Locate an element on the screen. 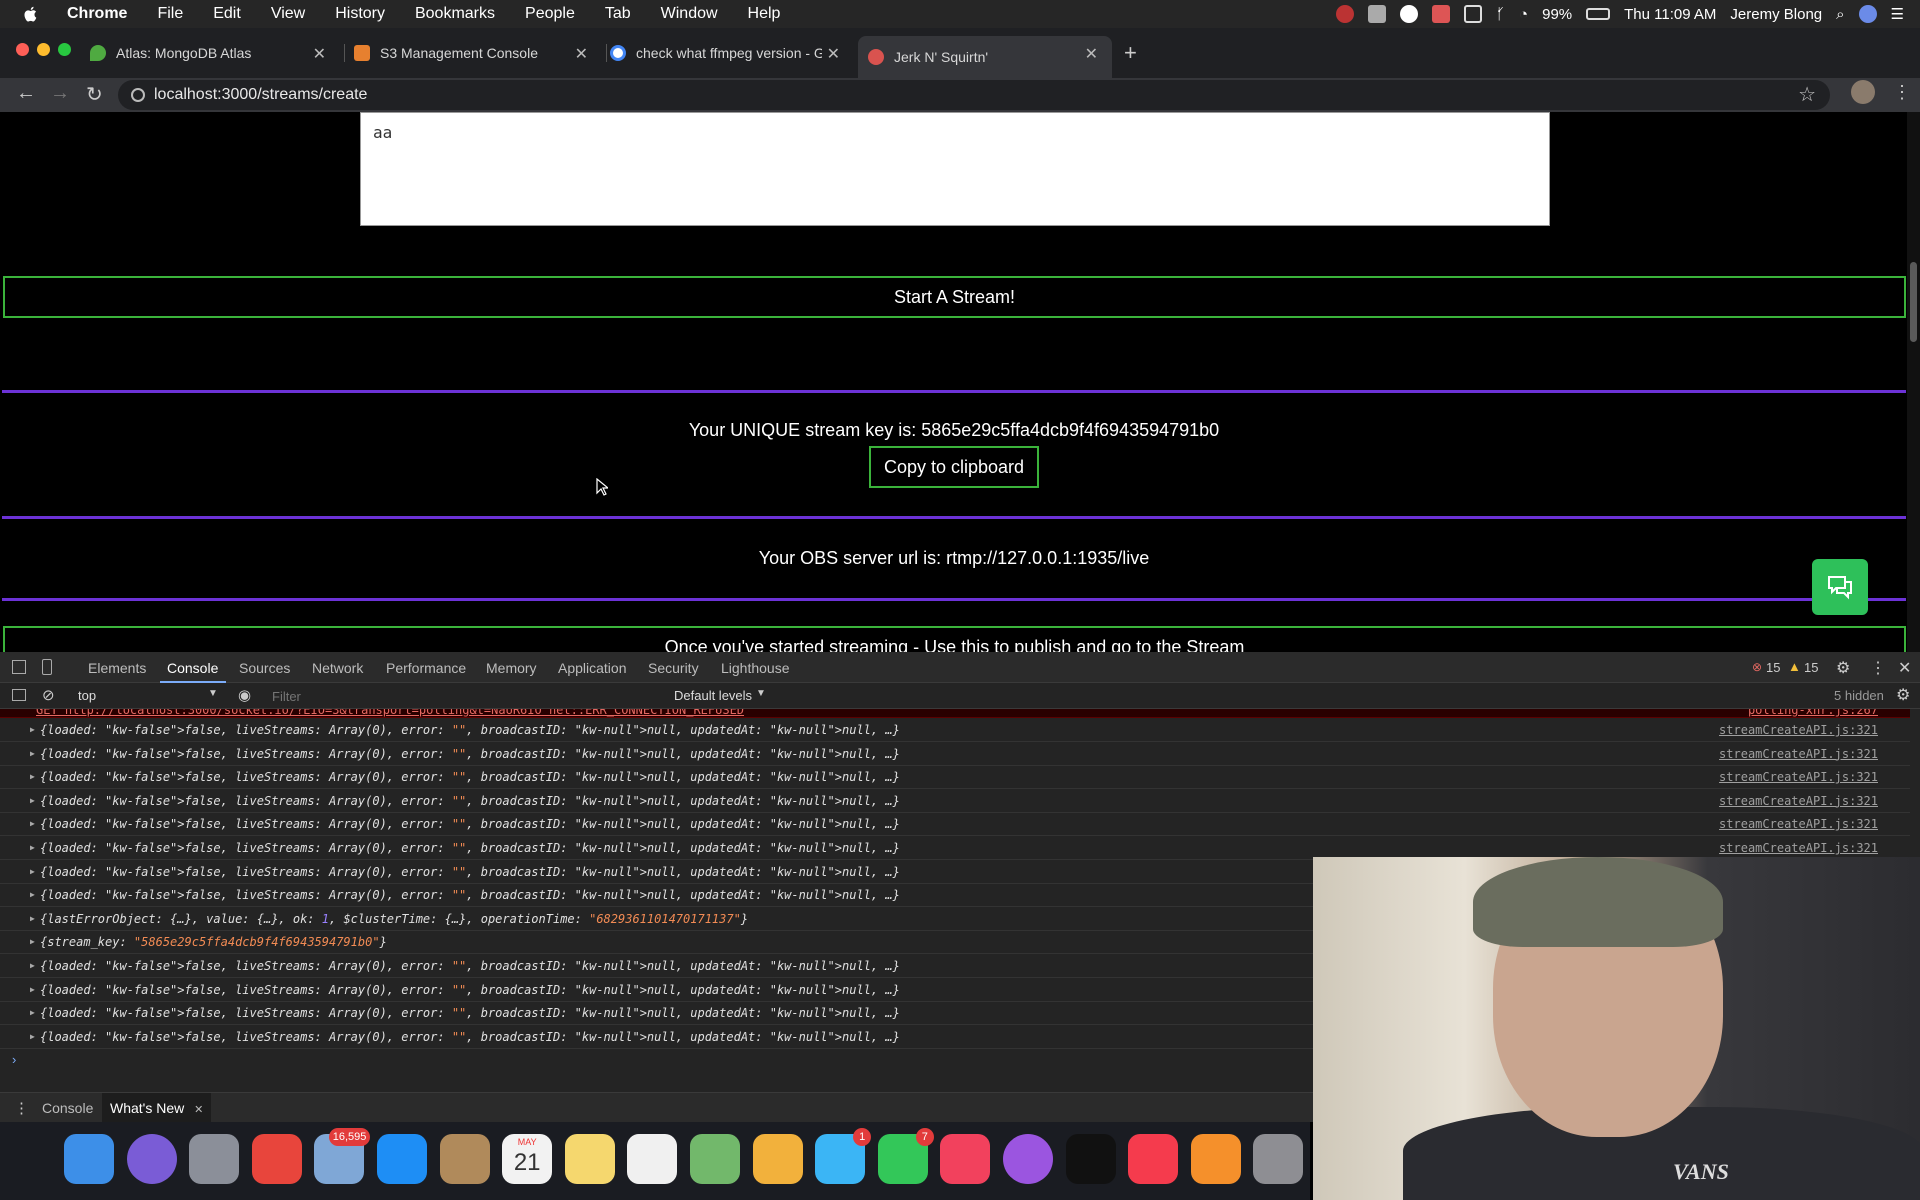 The height and width of the screenshot is (1200, 1920). tab-atlas: Atlas: MongoDB Atlas ✕ is located at coordinates (215, 53).